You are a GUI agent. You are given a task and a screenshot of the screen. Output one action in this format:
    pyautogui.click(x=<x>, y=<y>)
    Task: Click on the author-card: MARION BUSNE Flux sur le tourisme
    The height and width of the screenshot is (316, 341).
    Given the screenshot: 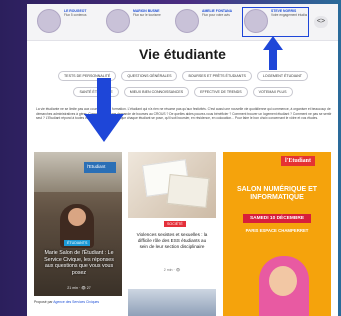 What is the action you would take?
    pyautogui.click(x=137, y=22)
    